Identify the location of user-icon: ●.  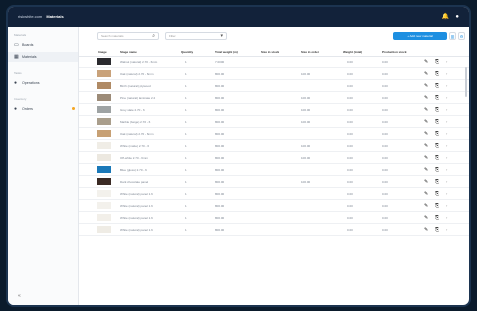
(457, 17).